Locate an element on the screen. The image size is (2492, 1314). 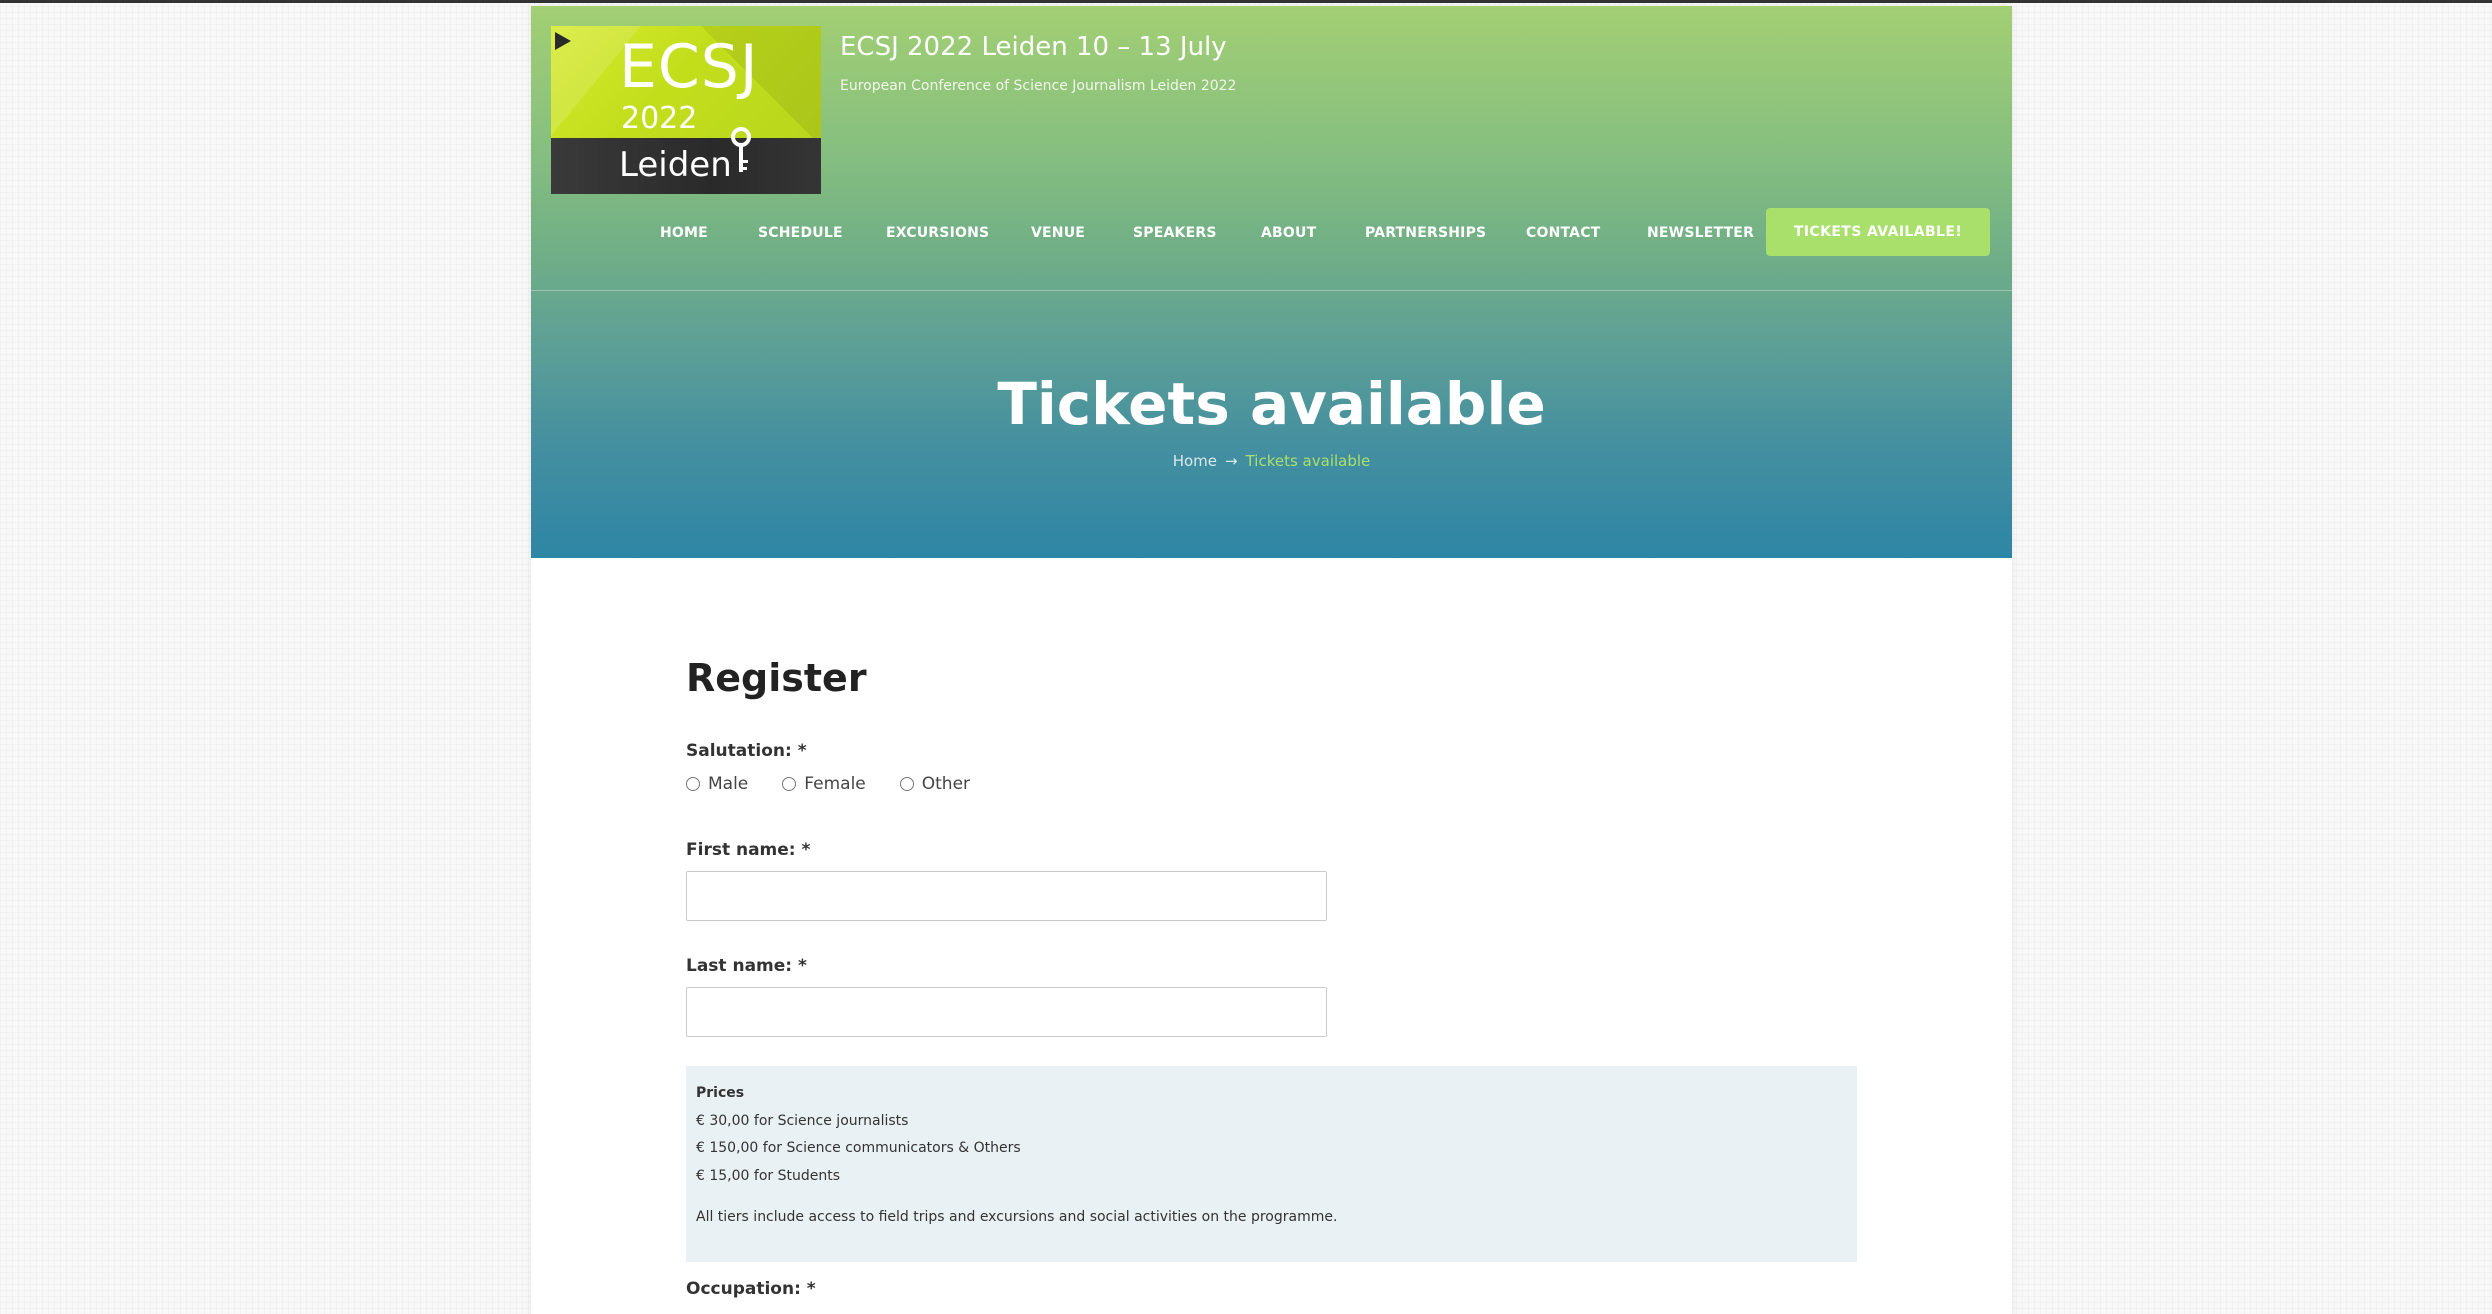
salutation-label: Salutation: * is located at coordinates (746, 751).